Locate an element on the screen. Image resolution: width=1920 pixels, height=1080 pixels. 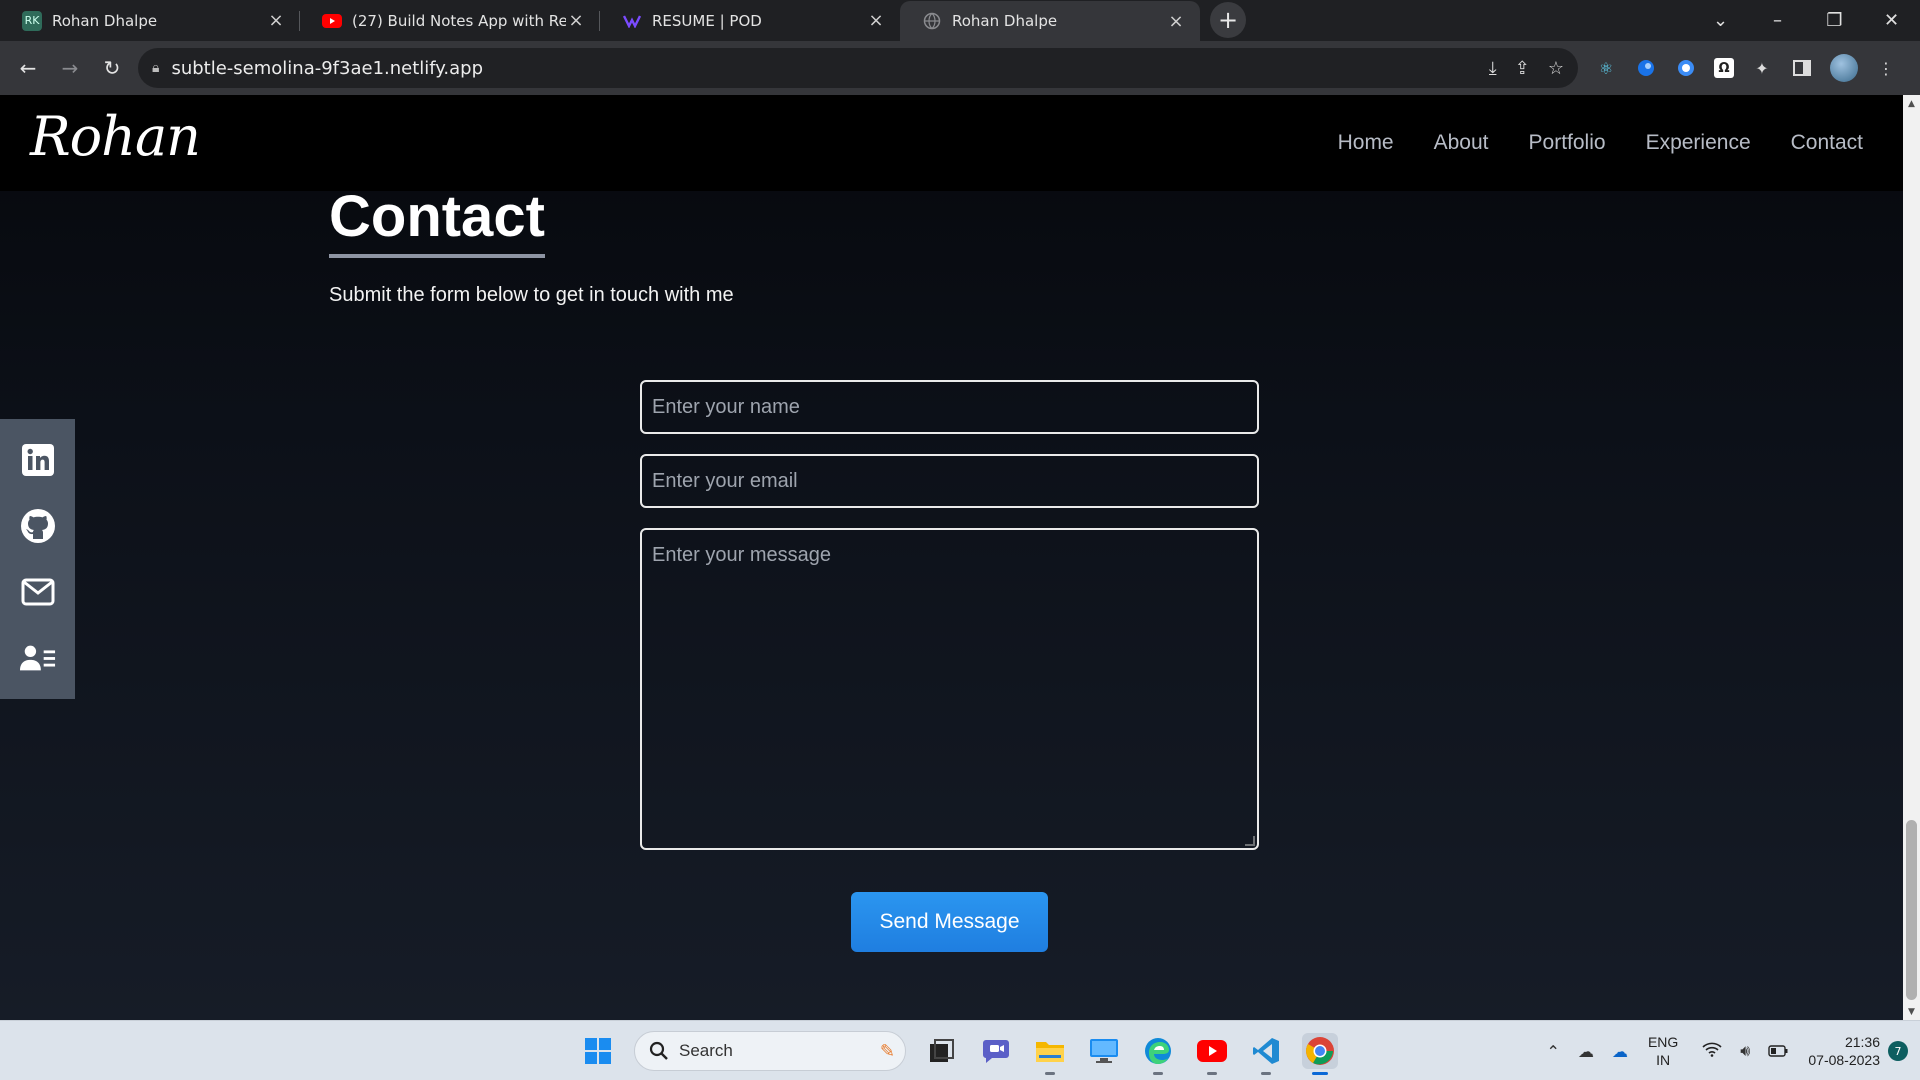
url-text: subtle-semolina-9f3ae1.netlify.app is located at coordinates (327, 68).